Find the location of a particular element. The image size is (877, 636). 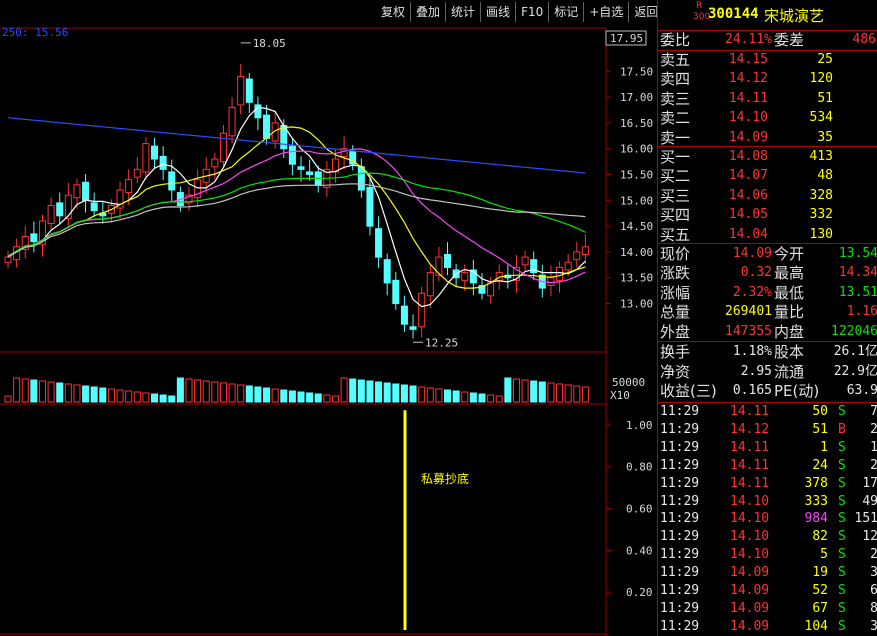

toolbar-button-6: +自选 is located at coordinates (605, 12).